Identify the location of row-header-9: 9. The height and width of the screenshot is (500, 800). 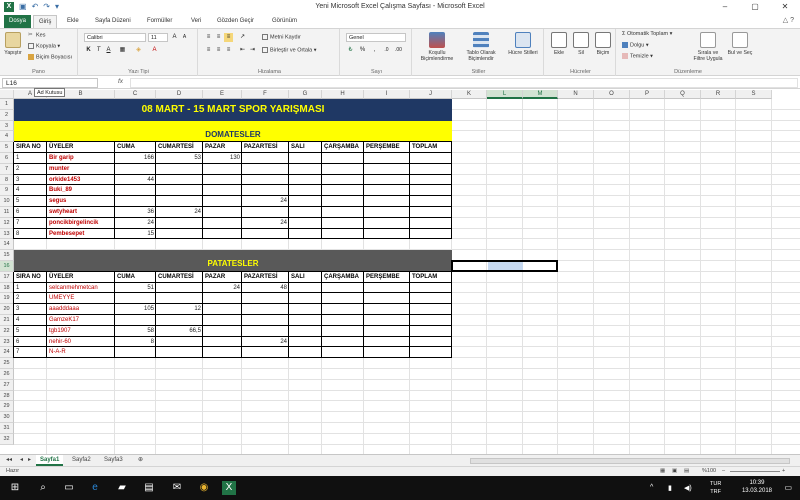
(7, 191).